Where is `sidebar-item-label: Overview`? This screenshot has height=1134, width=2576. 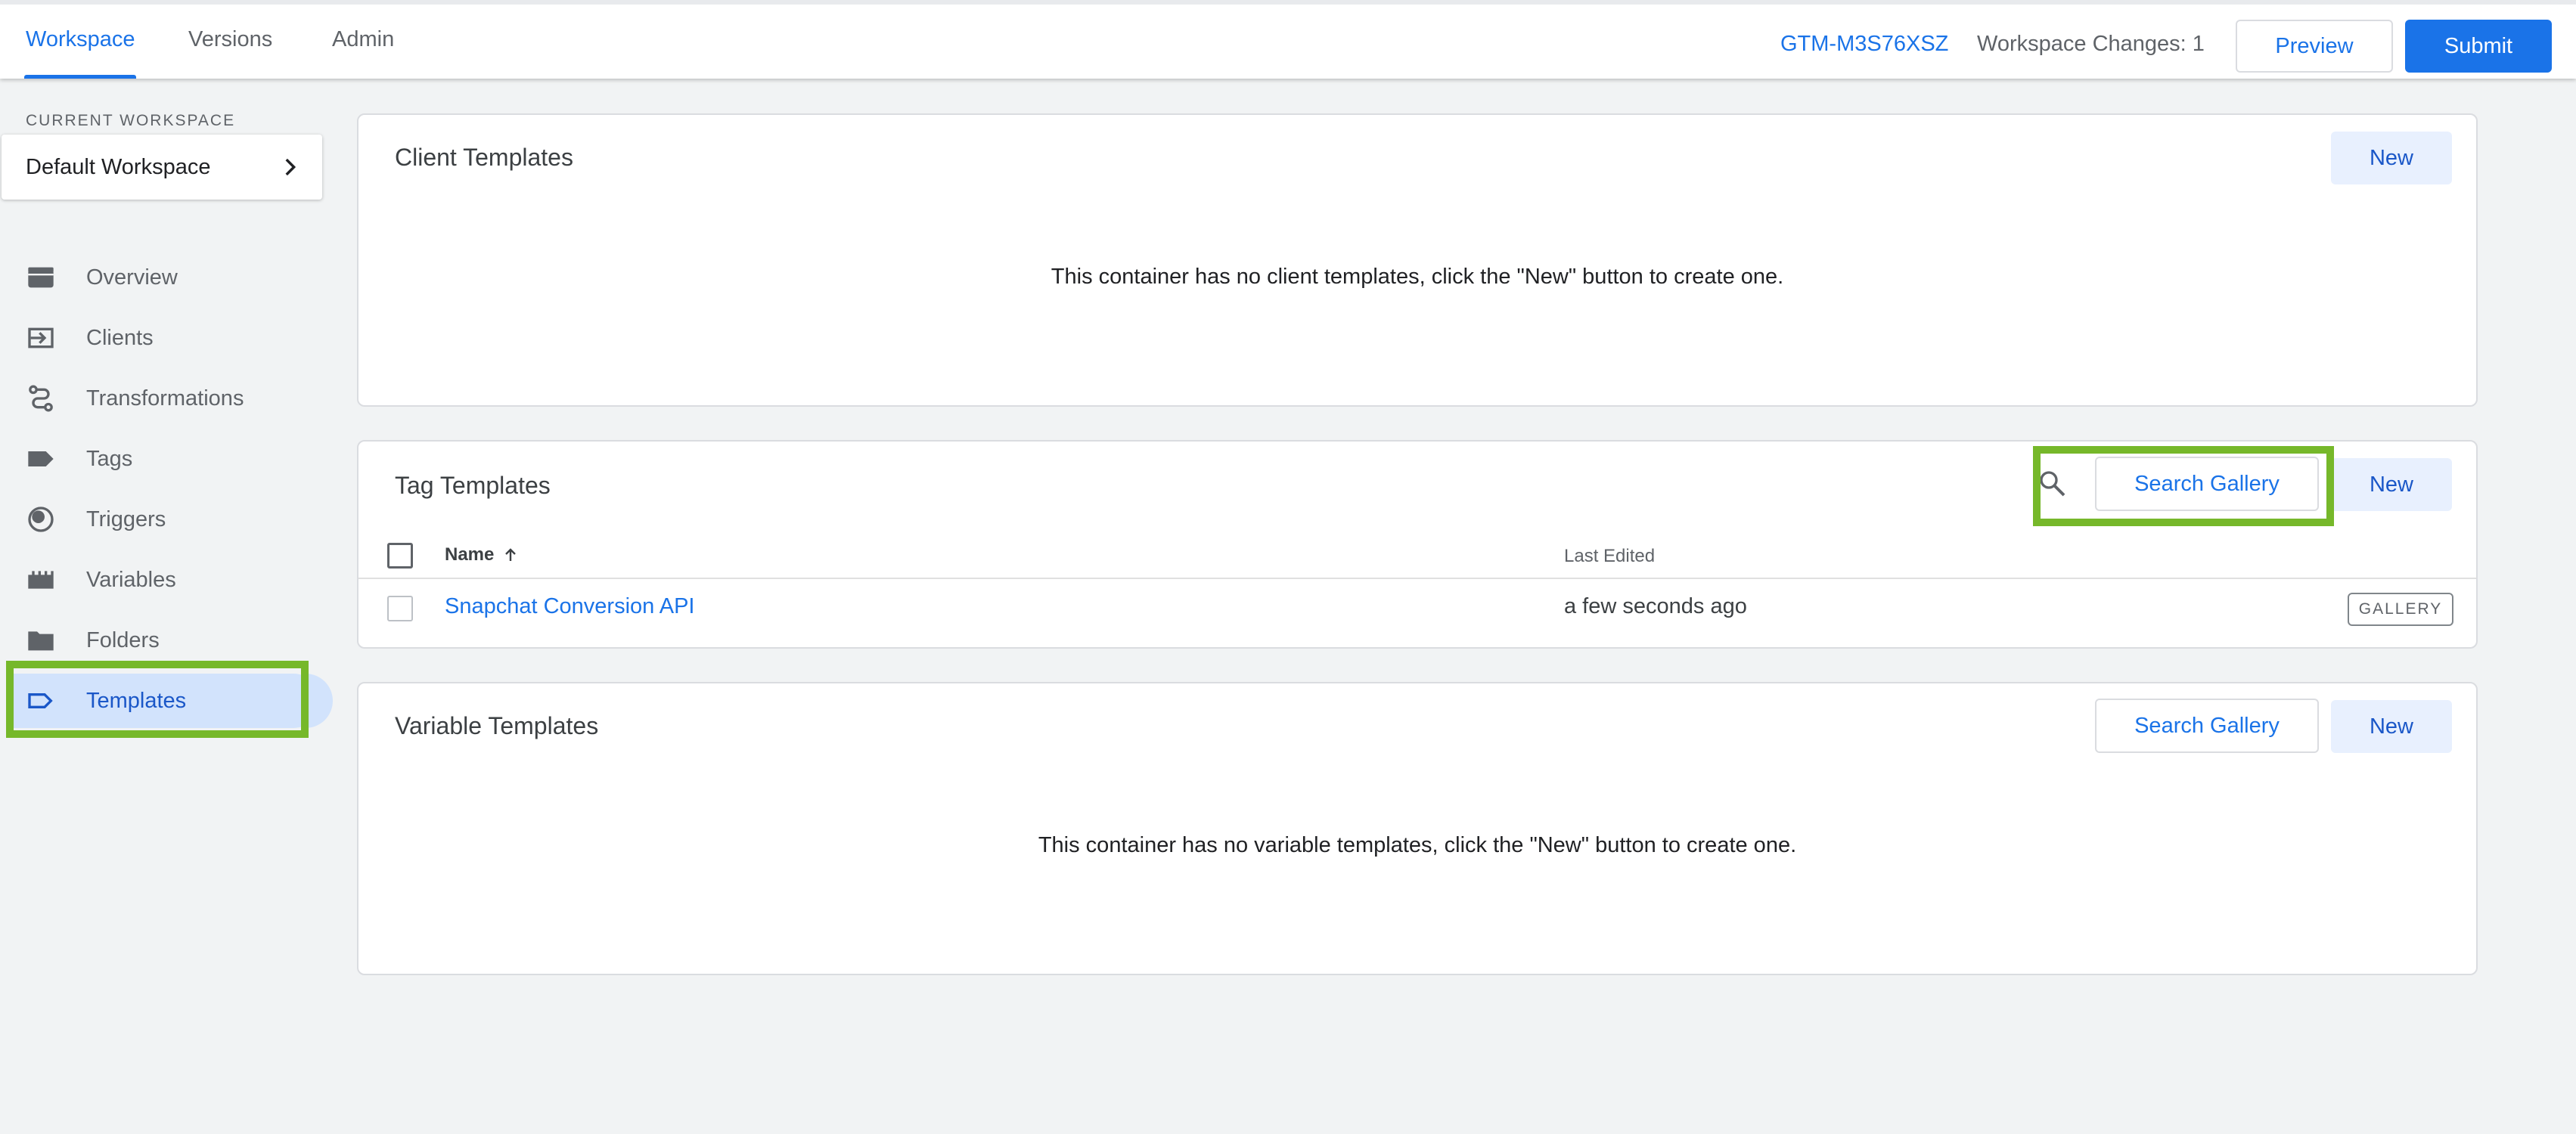
sidebar-item-label: Overview is located at coordinates (132, 277).